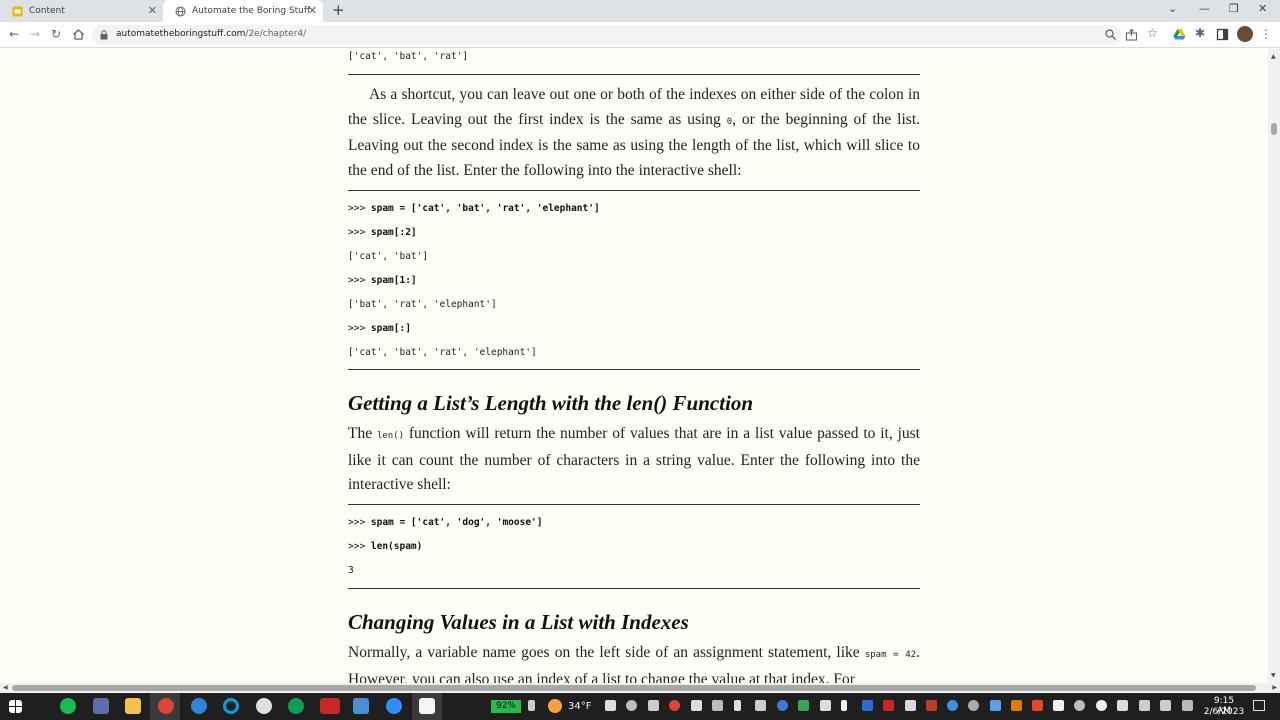 The image size is (1280, 720). I want to click on zoom-app-icon, so click(394, 706).